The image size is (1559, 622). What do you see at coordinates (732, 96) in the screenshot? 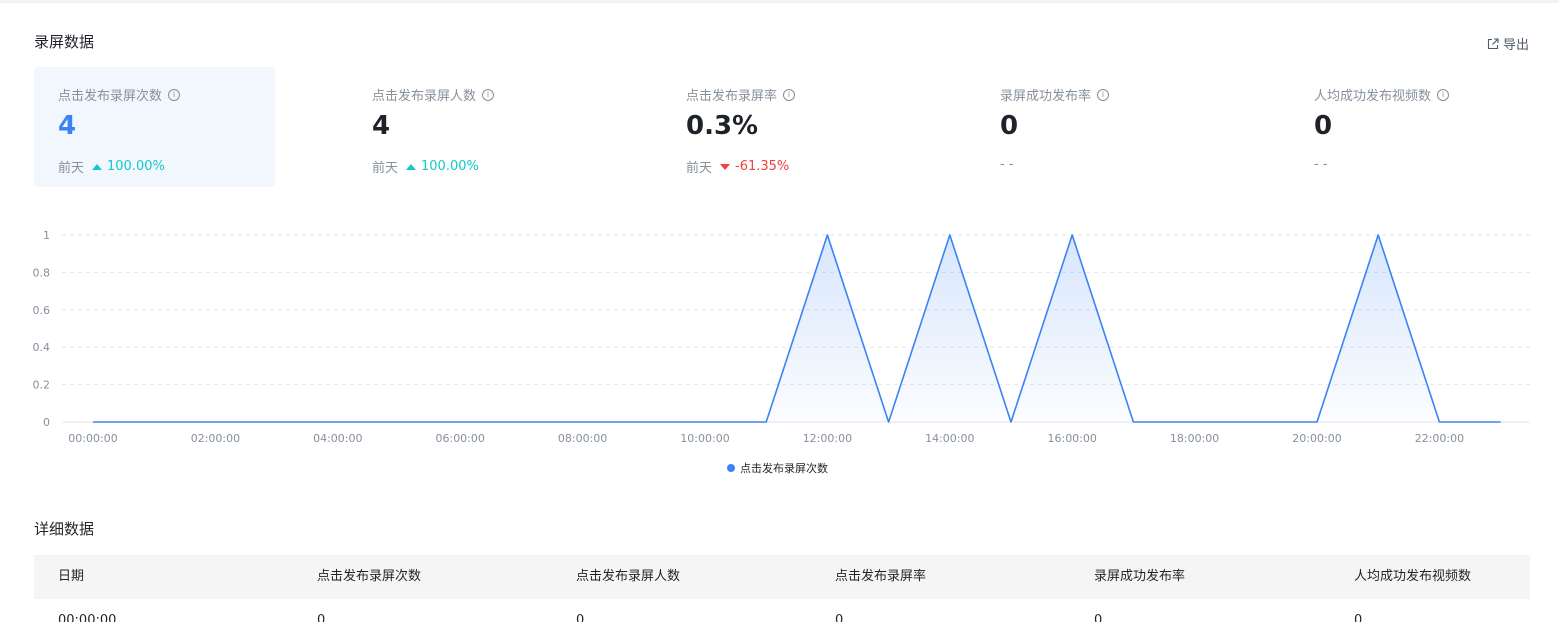
I see `metric-label-text: 点击发布录屏率` at bounding box center [732, 96].